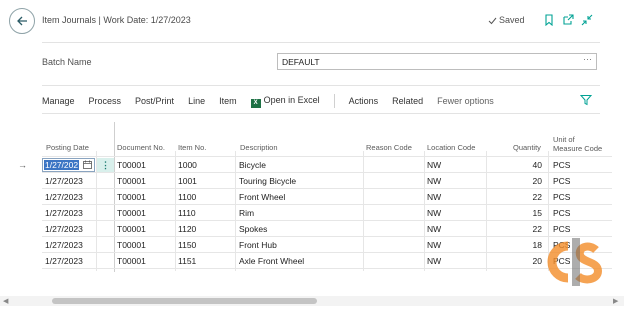  I want to click on row-menu-button: ⋮, so click(105, 165).